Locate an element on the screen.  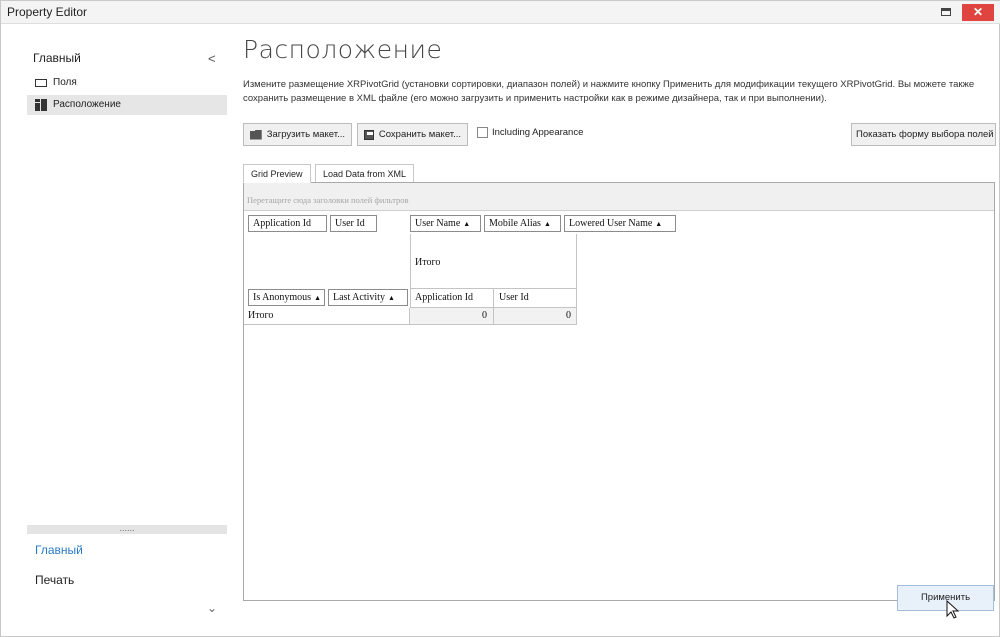
show-field-list-button: Показать форму выбора полей is located at coordinates (923, 134).